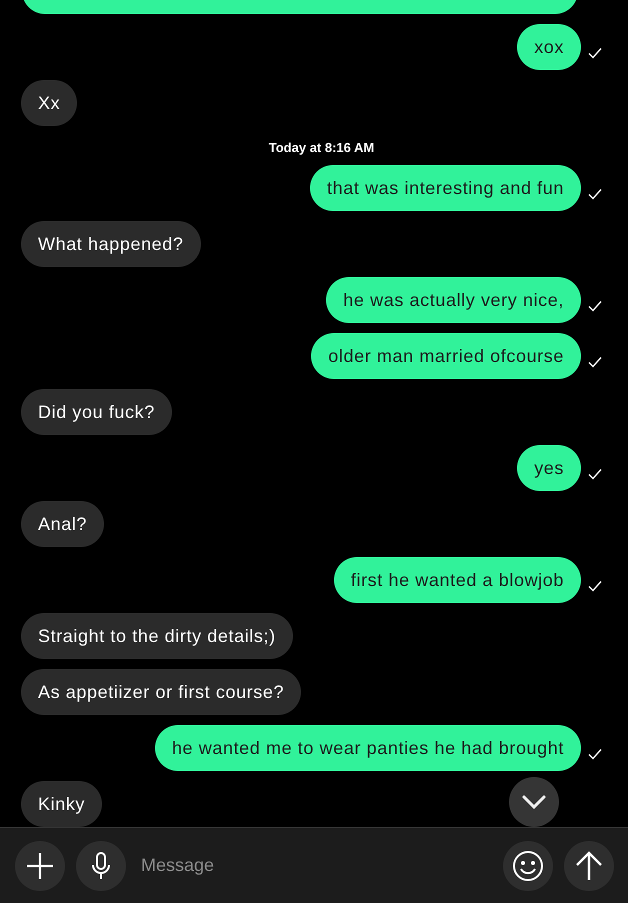 This screenshot has width=628, height=903. I want to click on arrow-up-icon, so click(589, 866).